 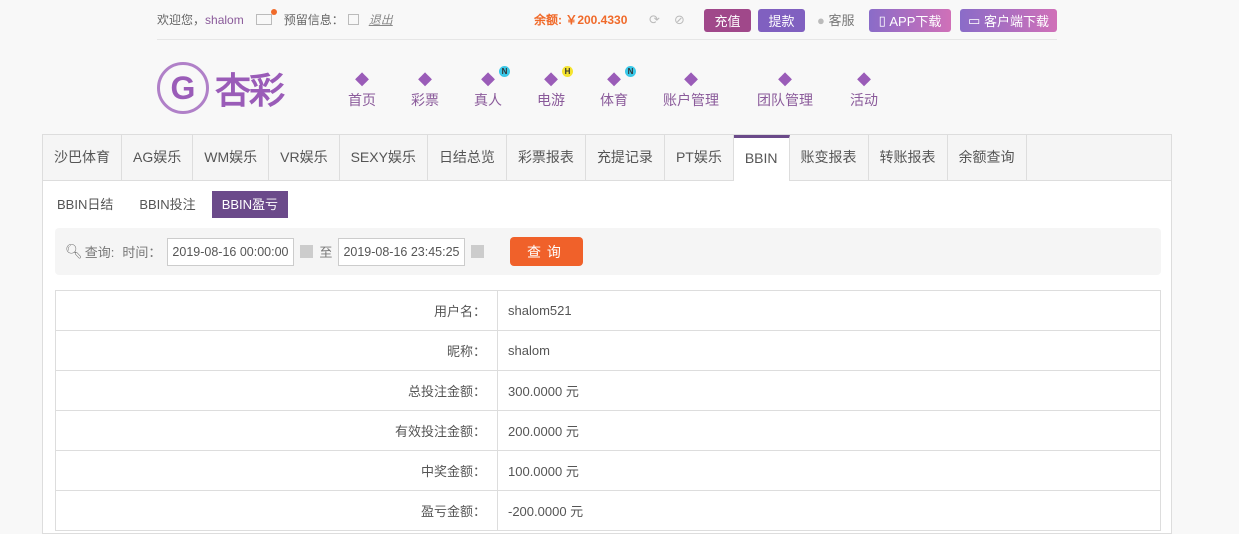 What do you see at coordinates (836, 19) in the screenshot?
I see `customer-service-link: ● 客服` at bounding box center [836, 19].